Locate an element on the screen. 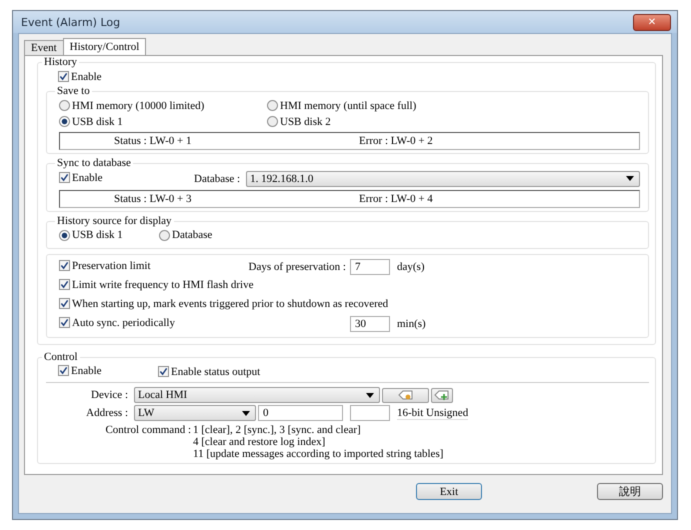  add-button is located at coordinates (442, 395).